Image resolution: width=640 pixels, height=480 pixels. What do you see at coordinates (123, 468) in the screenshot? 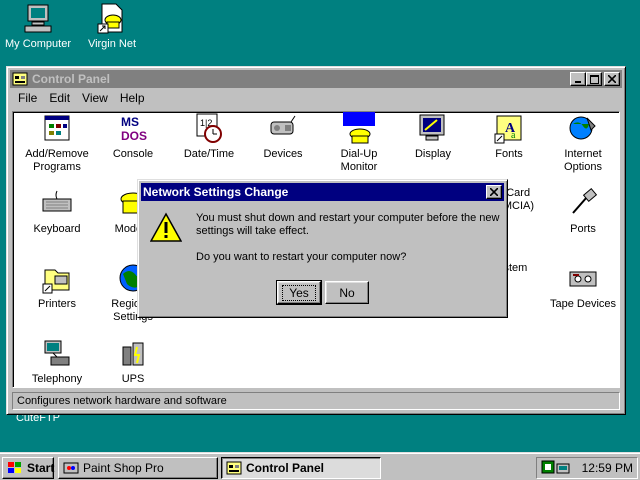
I see `task-label: Paint Shop Pro` at bounding box center [123, 468].